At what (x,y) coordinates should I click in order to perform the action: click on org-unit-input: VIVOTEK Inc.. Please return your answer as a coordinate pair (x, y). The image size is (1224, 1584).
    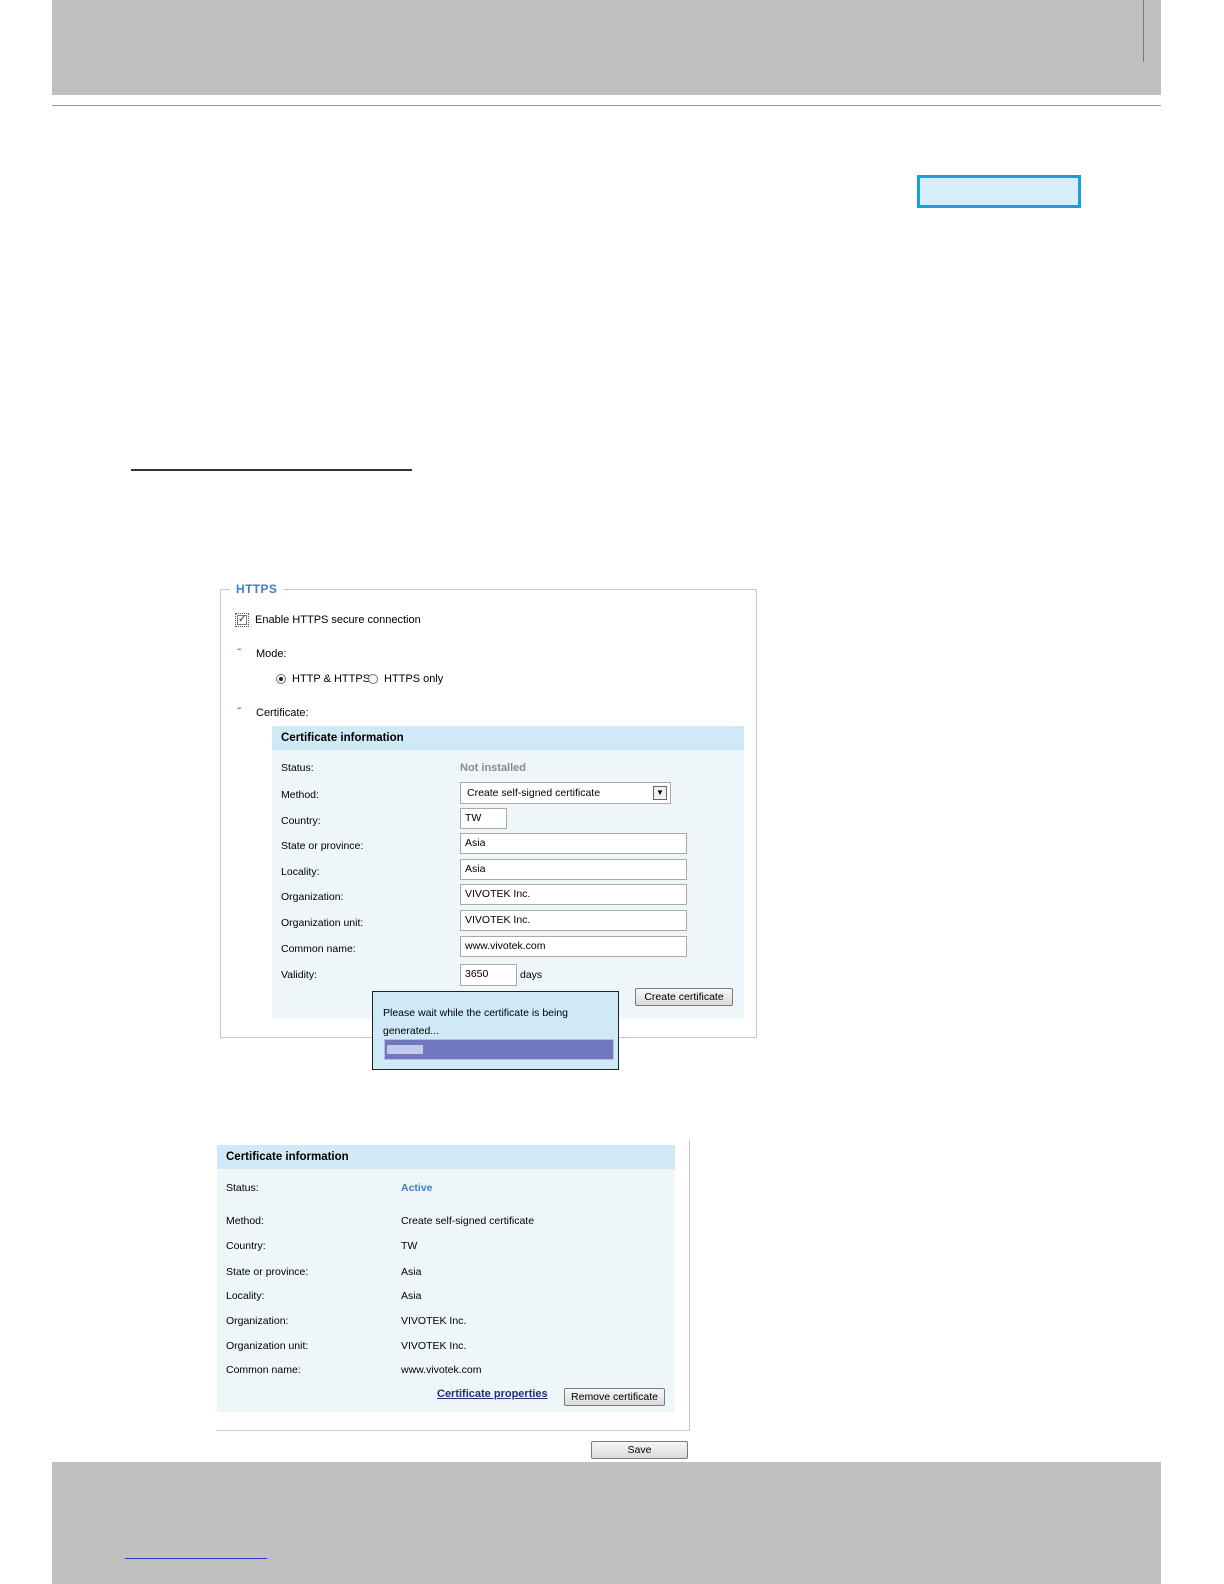
    Looking at the image, I should click on (573, 920).